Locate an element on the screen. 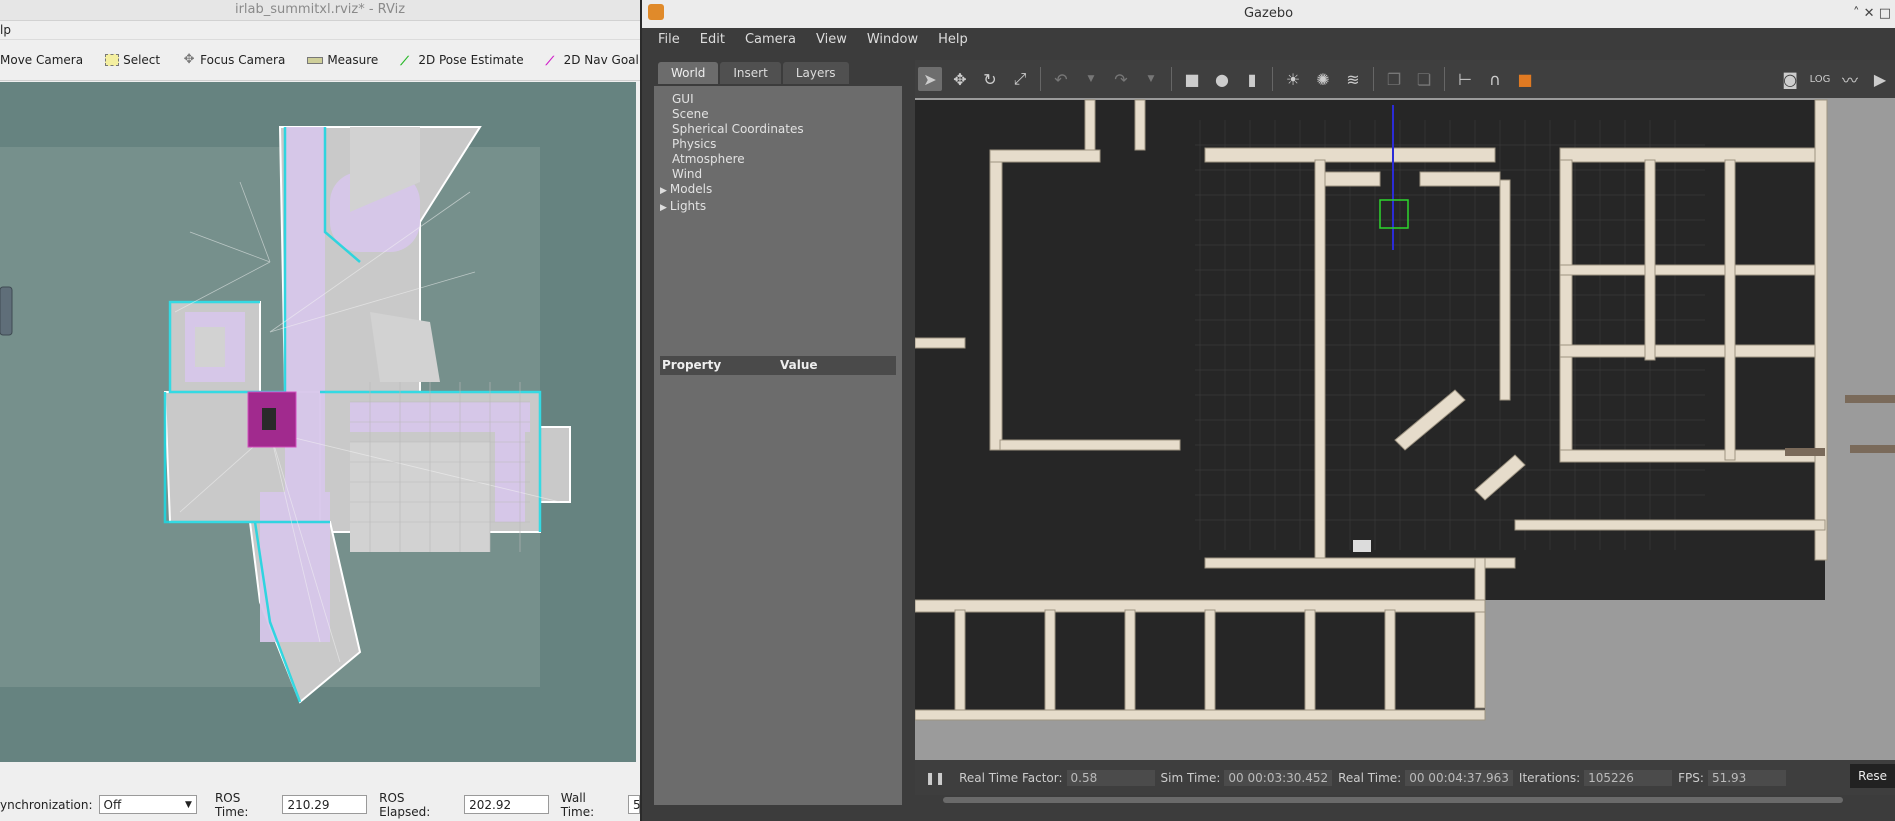  sync-select: Off ▼ is located at coordinates (147, 804).